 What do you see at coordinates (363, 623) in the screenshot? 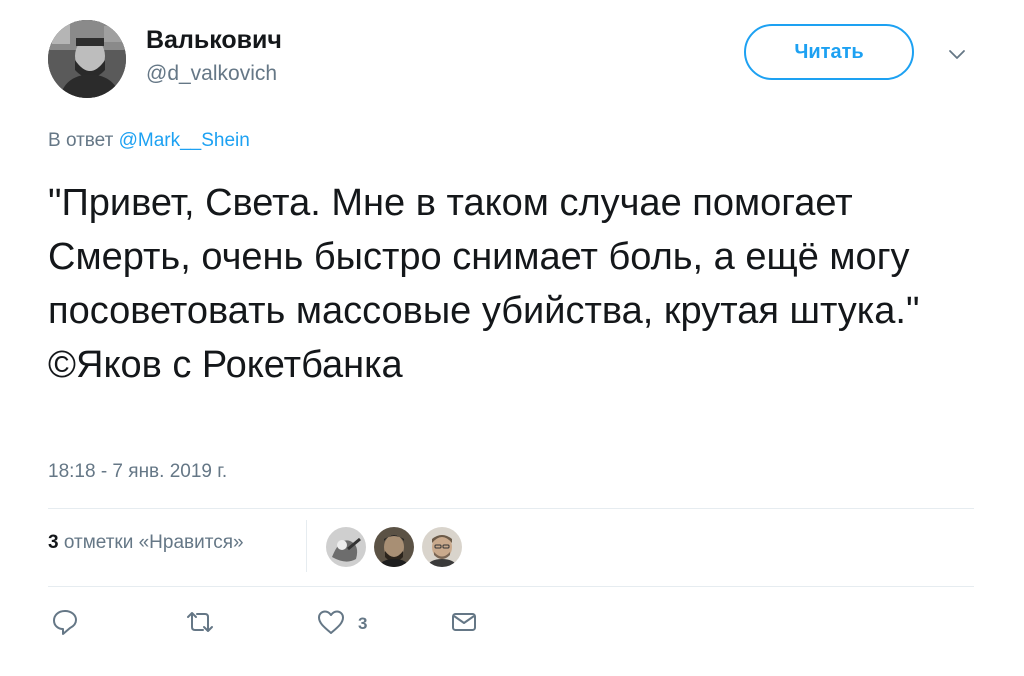
I see `like-count: 3` at bounding box center [363, 623].